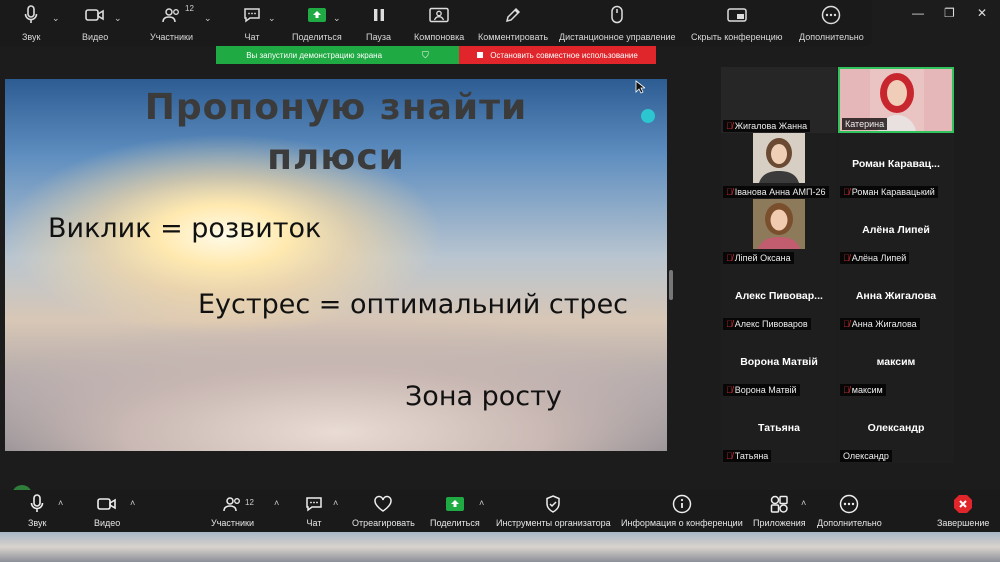 This screenshot has width=1000, height=562. Describe the element at coordinates (500, 547) in the screenshot. I see `desktop-background-strip` at that location.